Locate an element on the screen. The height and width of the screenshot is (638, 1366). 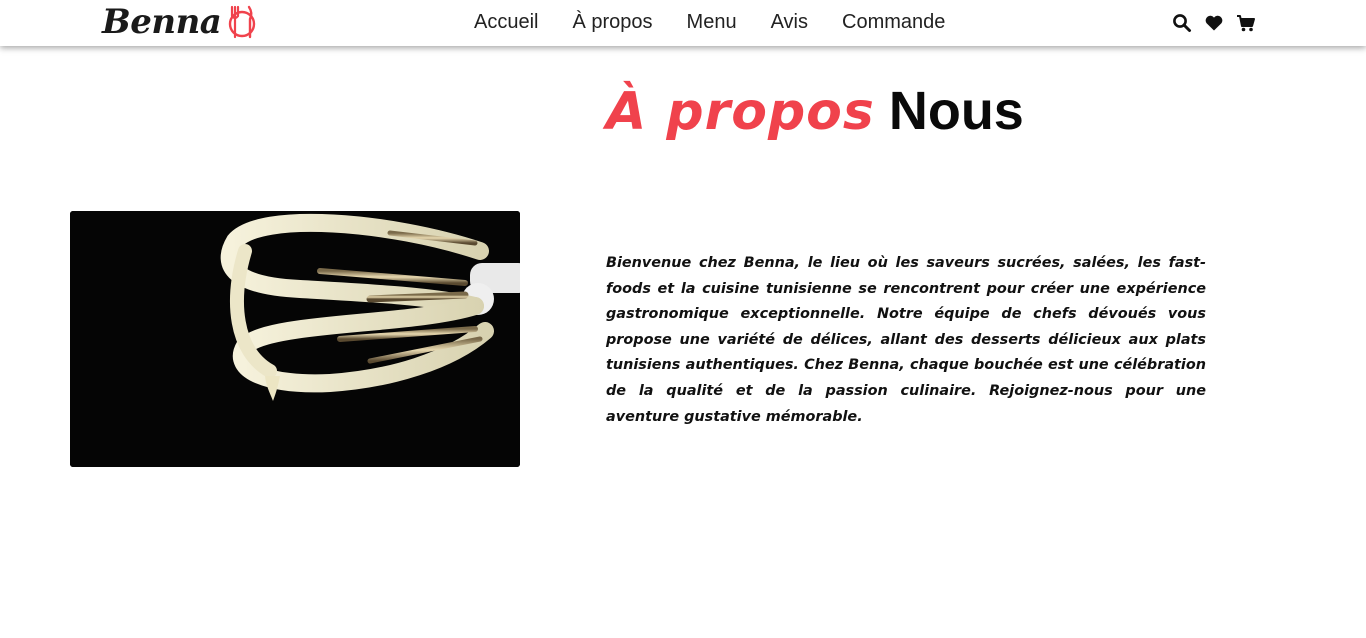
brand-logo: Benna is located at coordinates (179, 22).